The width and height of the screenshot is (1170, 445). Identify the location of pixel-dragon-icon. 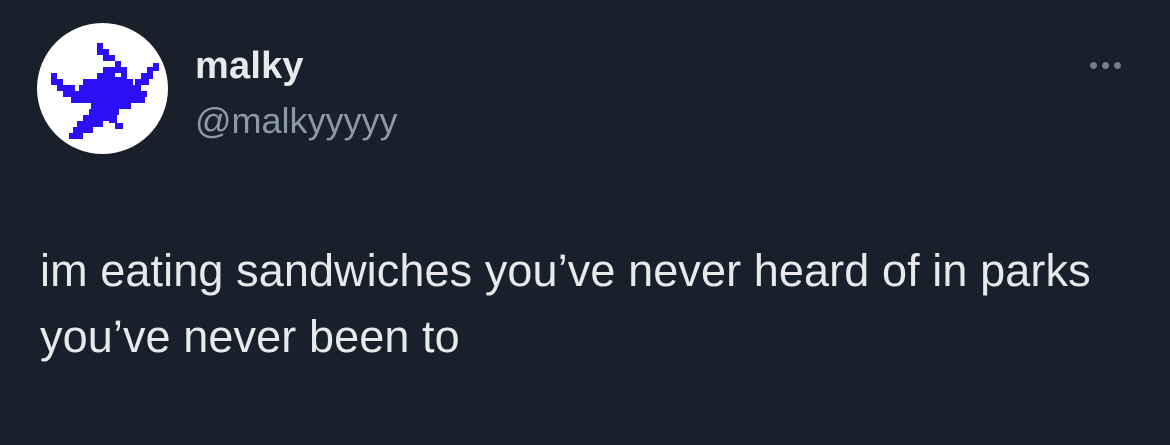
(105, 91).